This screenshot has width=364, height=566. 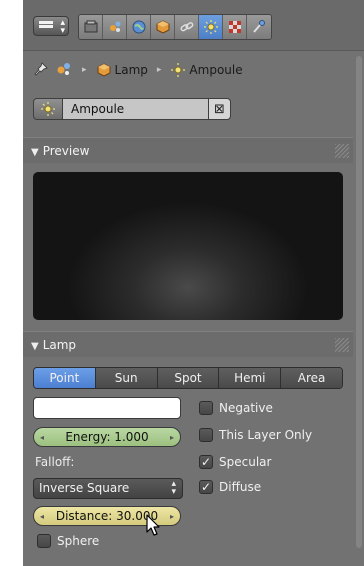 I want to click on tab-scene, so click(x=115, y=27).